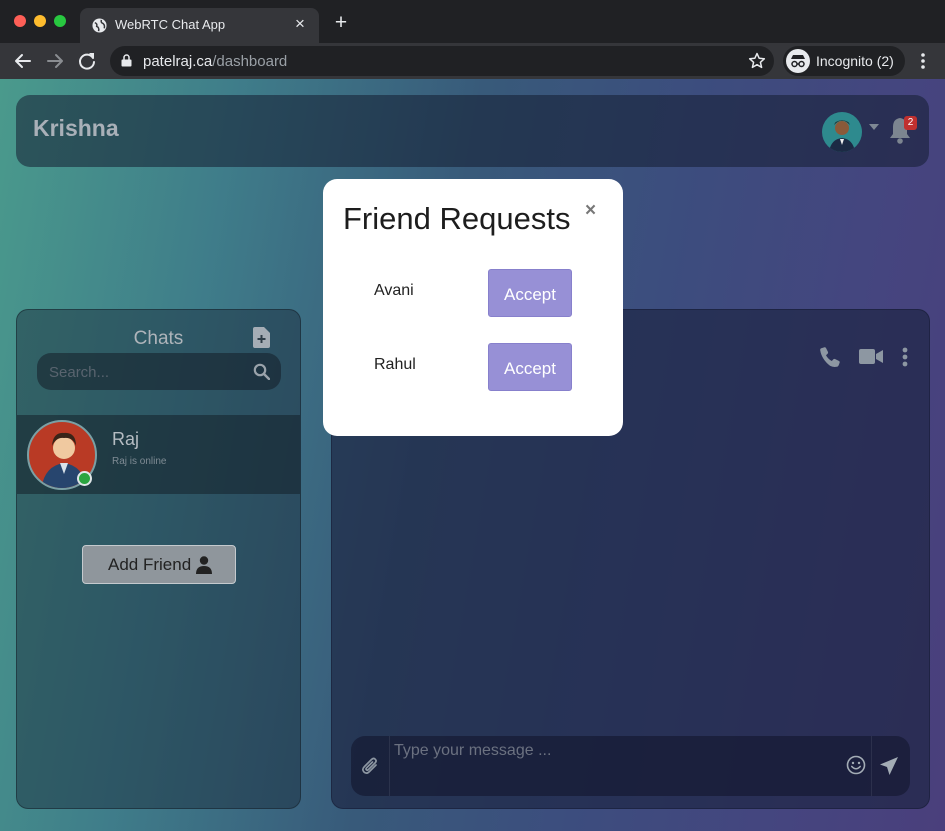 The height and width of the screenshot is (831, 945). I want to click on video-icon, so click(871, 356).